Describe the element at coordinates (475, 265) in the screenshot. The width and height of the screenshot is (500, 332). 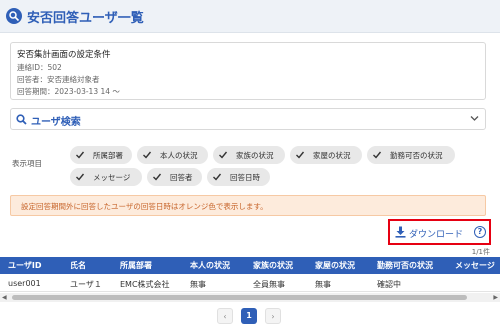
I see `column-message: メッセージ` at that location.